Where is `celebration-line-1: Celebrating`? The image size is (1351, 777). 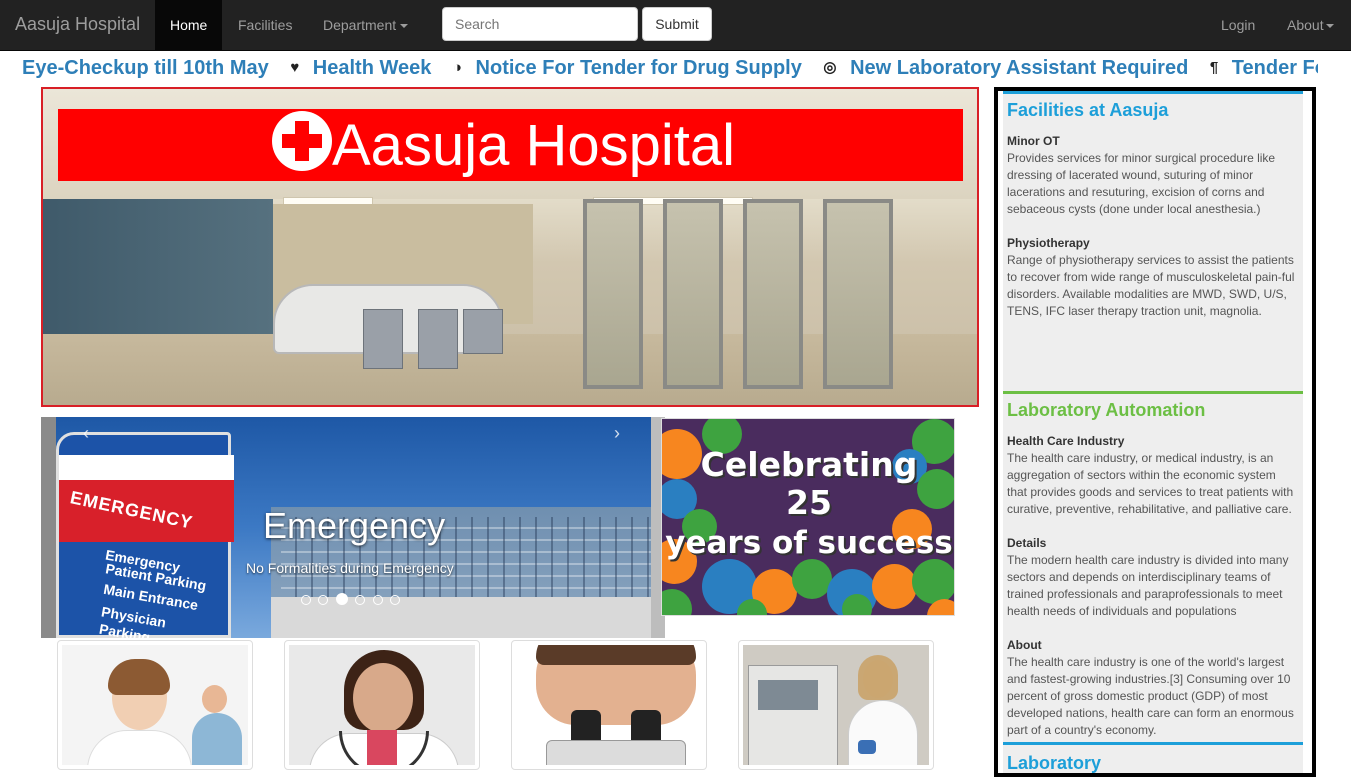 celebration-line-1: Celebrating is located at coordinates (809, 464).